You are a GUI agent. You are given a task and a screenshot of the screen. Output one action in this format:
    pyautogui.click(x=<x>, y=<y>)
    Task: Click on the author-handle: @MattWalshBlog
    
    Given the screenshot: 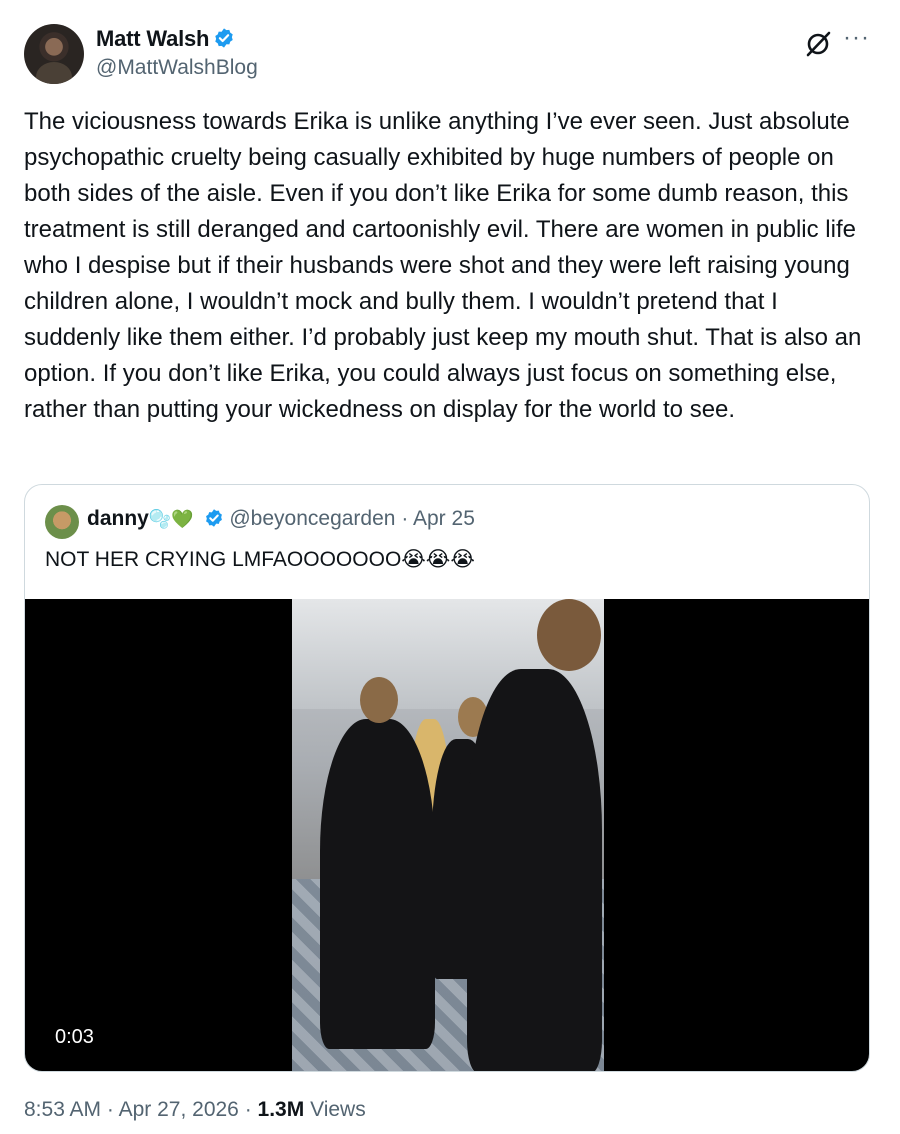 What is the action you would take?
    pyautogui.click(x=177, y=68)
    